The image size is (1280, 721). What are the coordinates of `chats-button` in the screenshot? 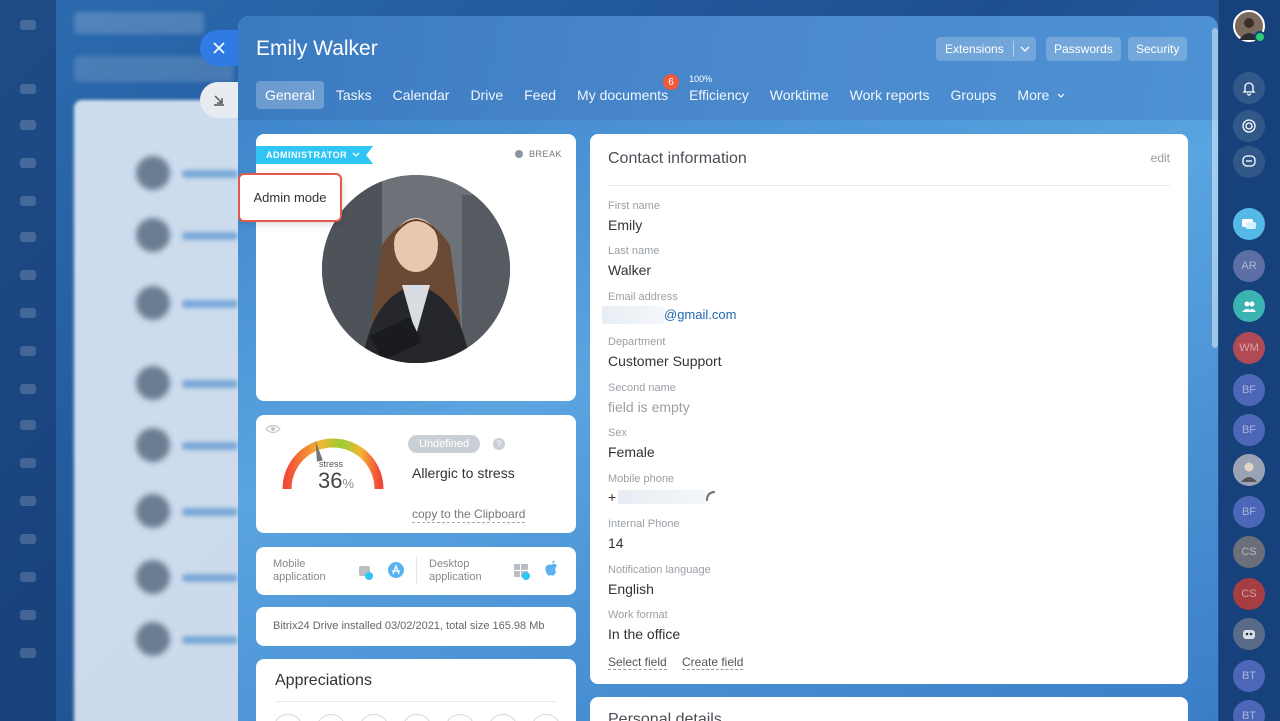 It's located at (1249, 224).